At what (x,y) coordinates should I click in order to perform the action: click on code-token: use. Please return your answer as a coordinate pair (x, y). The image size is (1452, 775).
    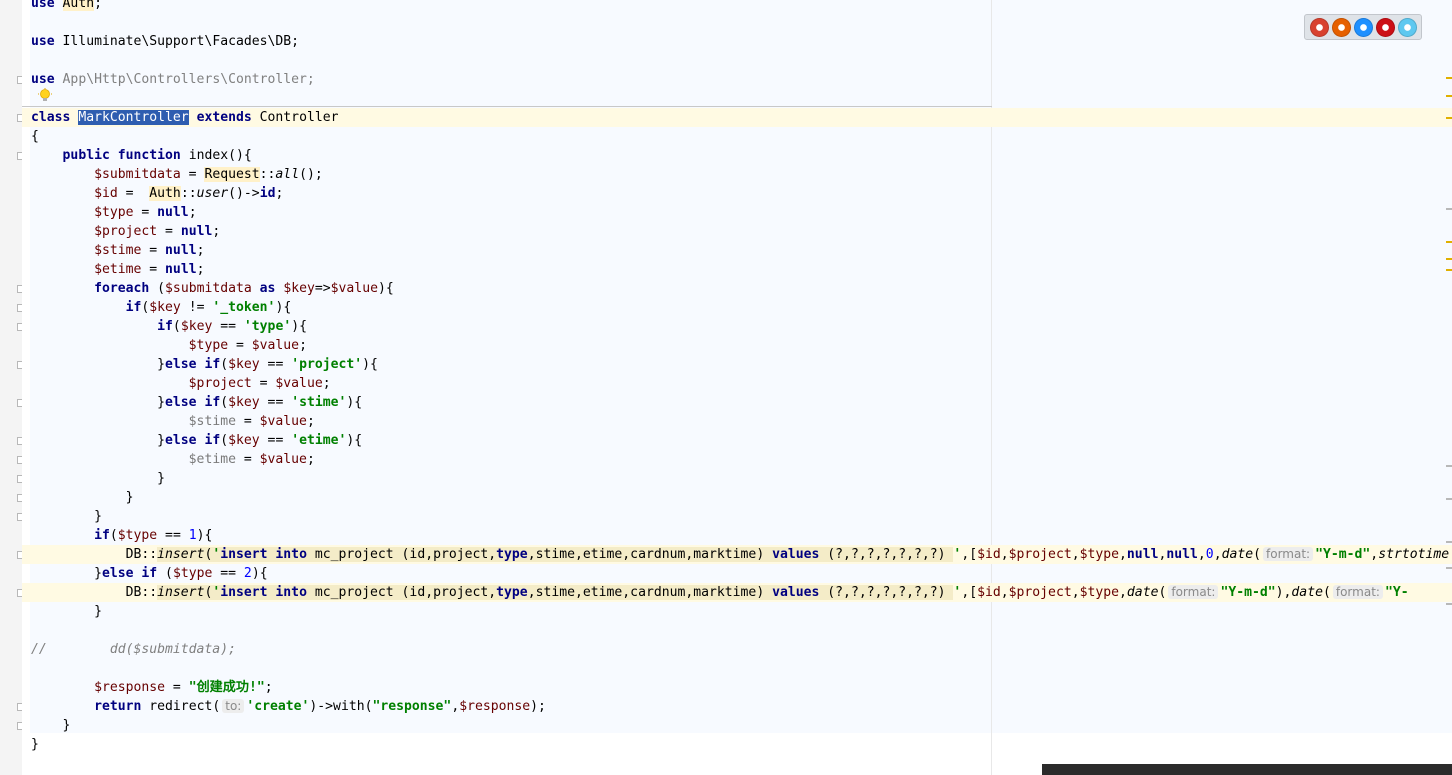
    Looking at the image, I should click on (43, 5).